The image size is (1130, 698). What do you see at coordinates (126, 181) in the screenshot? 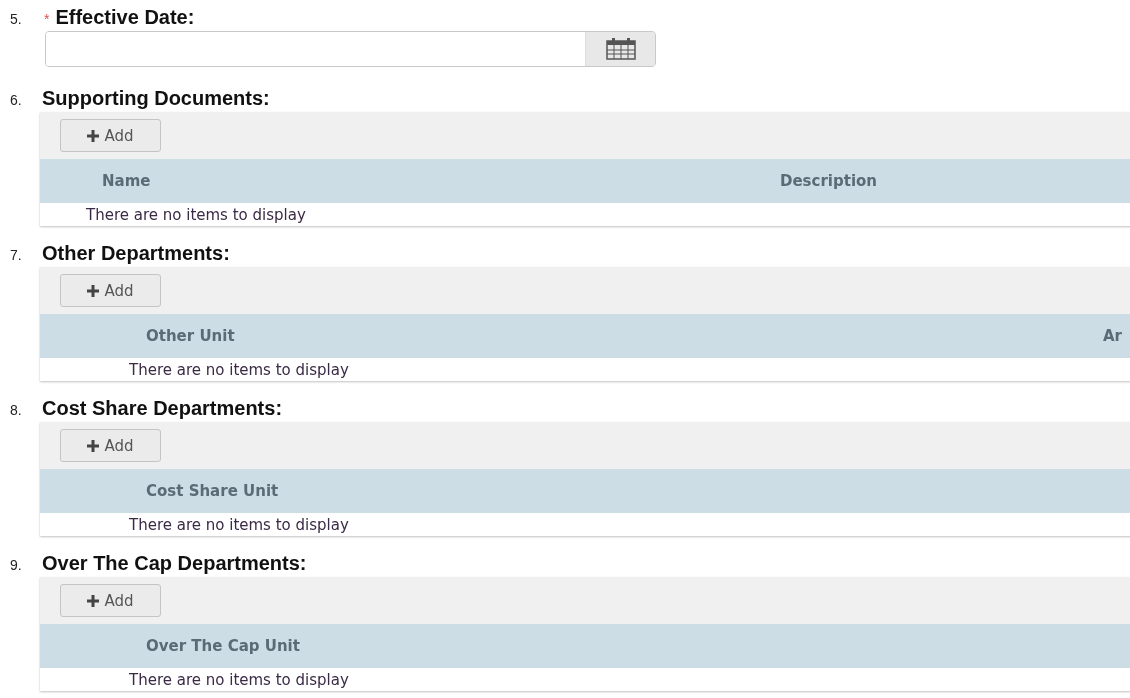
I see `column-header: Name` at bounding box center [126, 181].